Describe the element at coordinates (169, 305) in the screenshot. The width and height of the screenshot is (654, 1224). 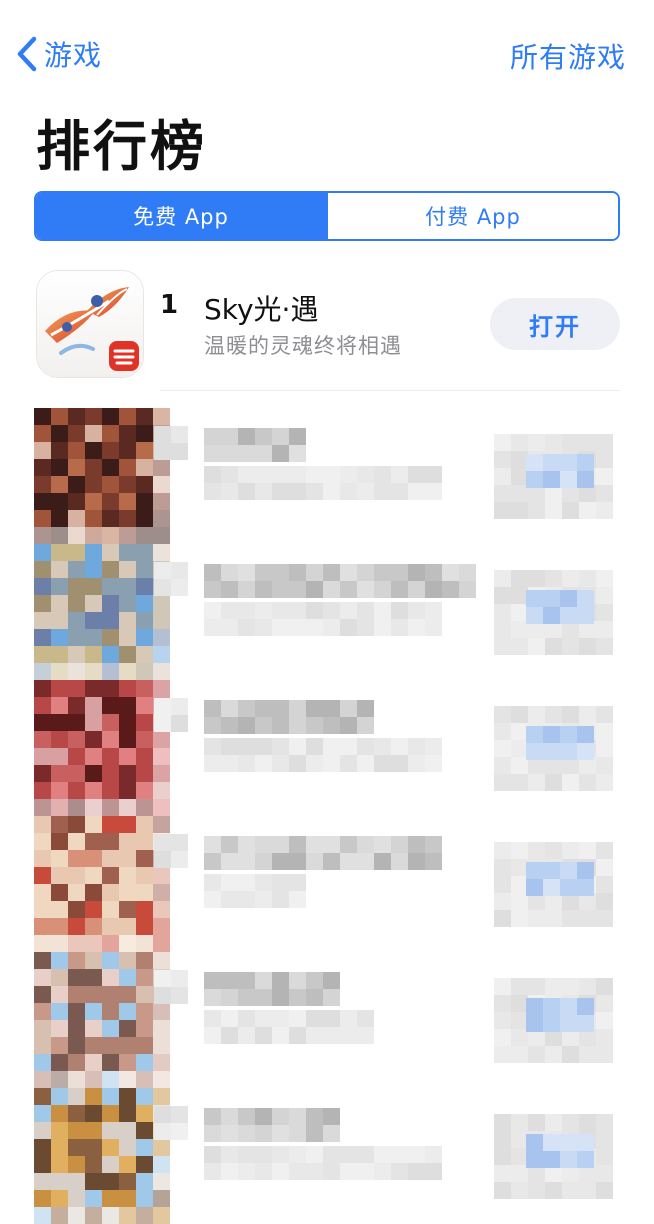
I see `rank-number: 1` at that location.